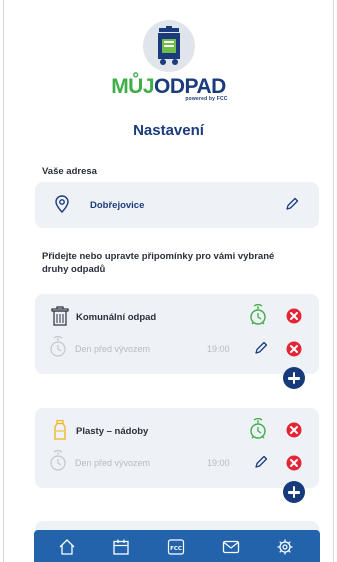  I want to click on address-label: Vaše adresa, so click(69, 171).